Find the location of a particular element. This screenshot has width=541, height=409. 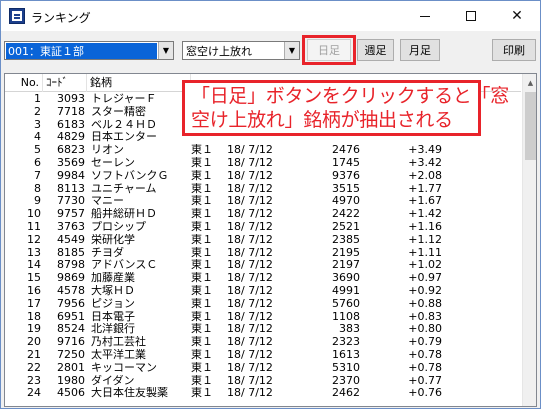

row-name: ユニチャーム is located at coordinates (124, 188).